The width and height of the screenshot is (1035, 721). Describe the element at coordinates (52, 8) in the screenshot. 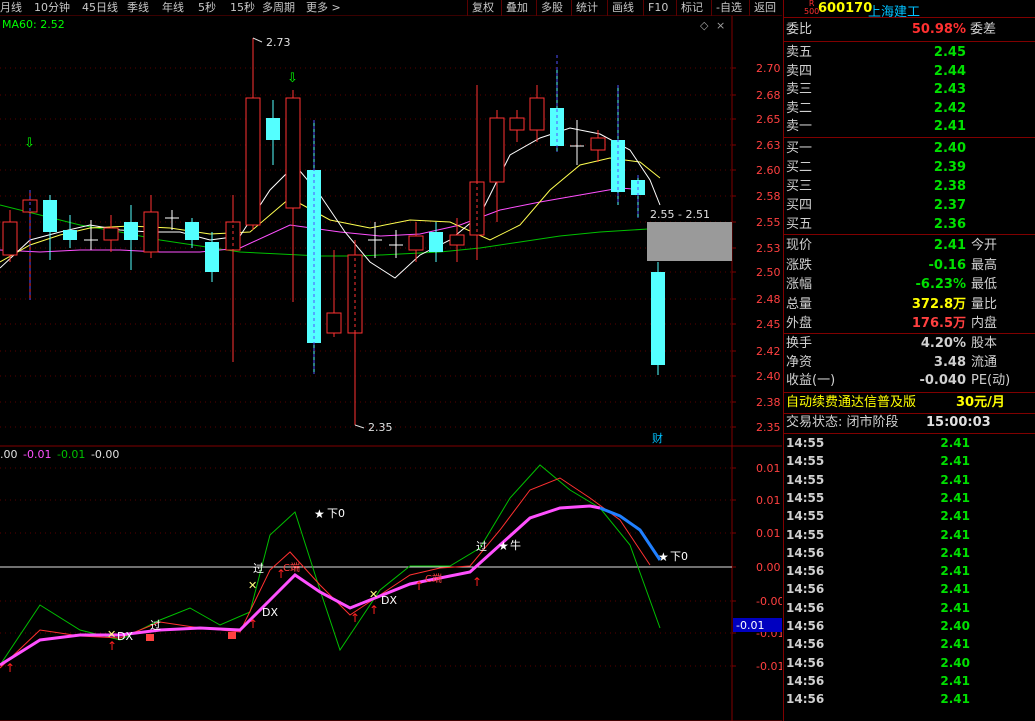

I see `period-10min: 10分钟` at that location.